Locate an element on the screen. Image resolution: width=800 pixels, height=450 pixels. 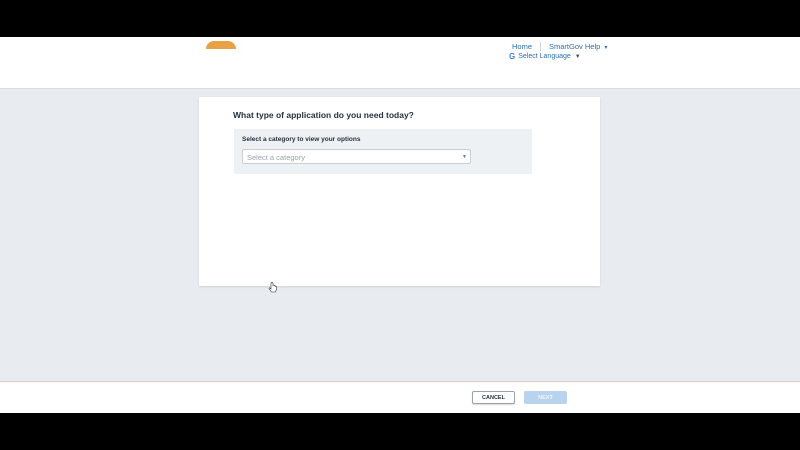
category-select: Select a category ▼ is located at coordinates (356, 156).